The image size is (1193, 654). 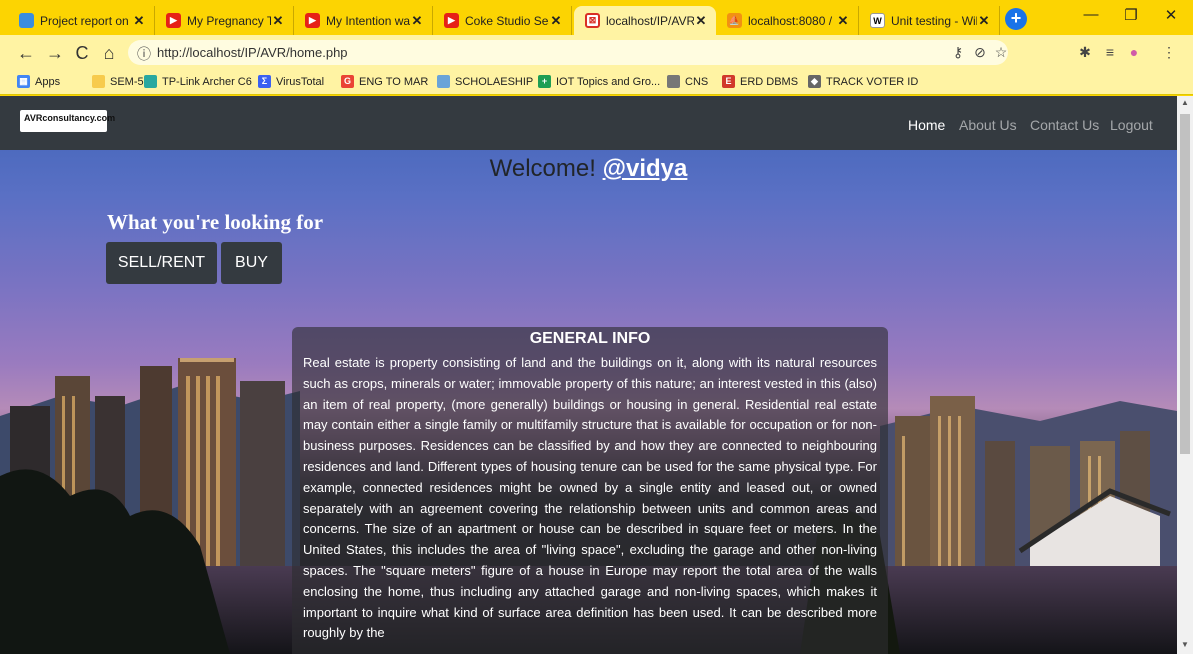 I want to click on bookmark-cns: CNS, so click(x=687, y=81).